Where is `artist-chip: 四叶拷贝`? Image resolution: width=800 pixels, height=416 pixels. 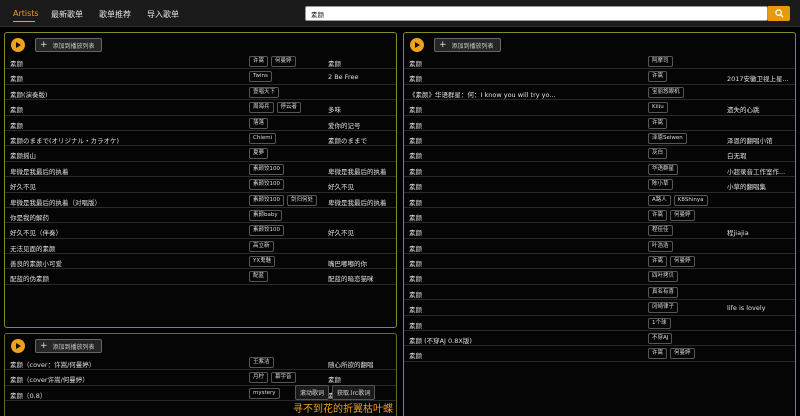 artist-chip: 四叶拷贝 is located at coordinates (663, 277).